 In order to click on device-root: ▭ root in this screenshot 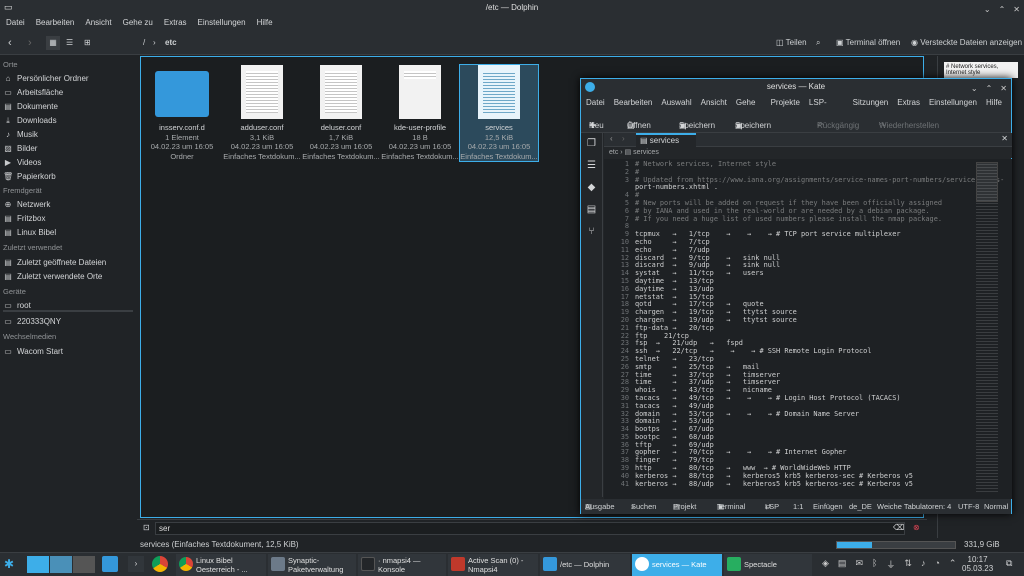, I will do `click(68, 305)`.